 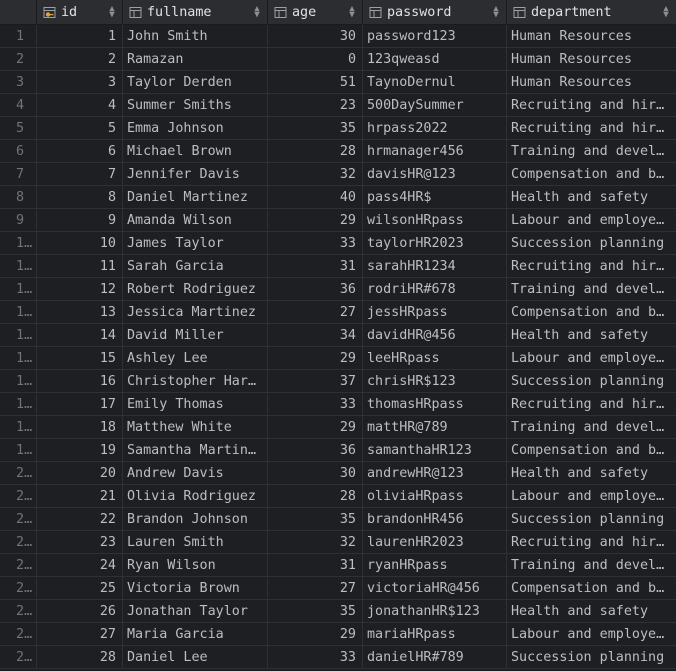 I want to click on cell-password: brandonHR456, so click(x=435, y=519).